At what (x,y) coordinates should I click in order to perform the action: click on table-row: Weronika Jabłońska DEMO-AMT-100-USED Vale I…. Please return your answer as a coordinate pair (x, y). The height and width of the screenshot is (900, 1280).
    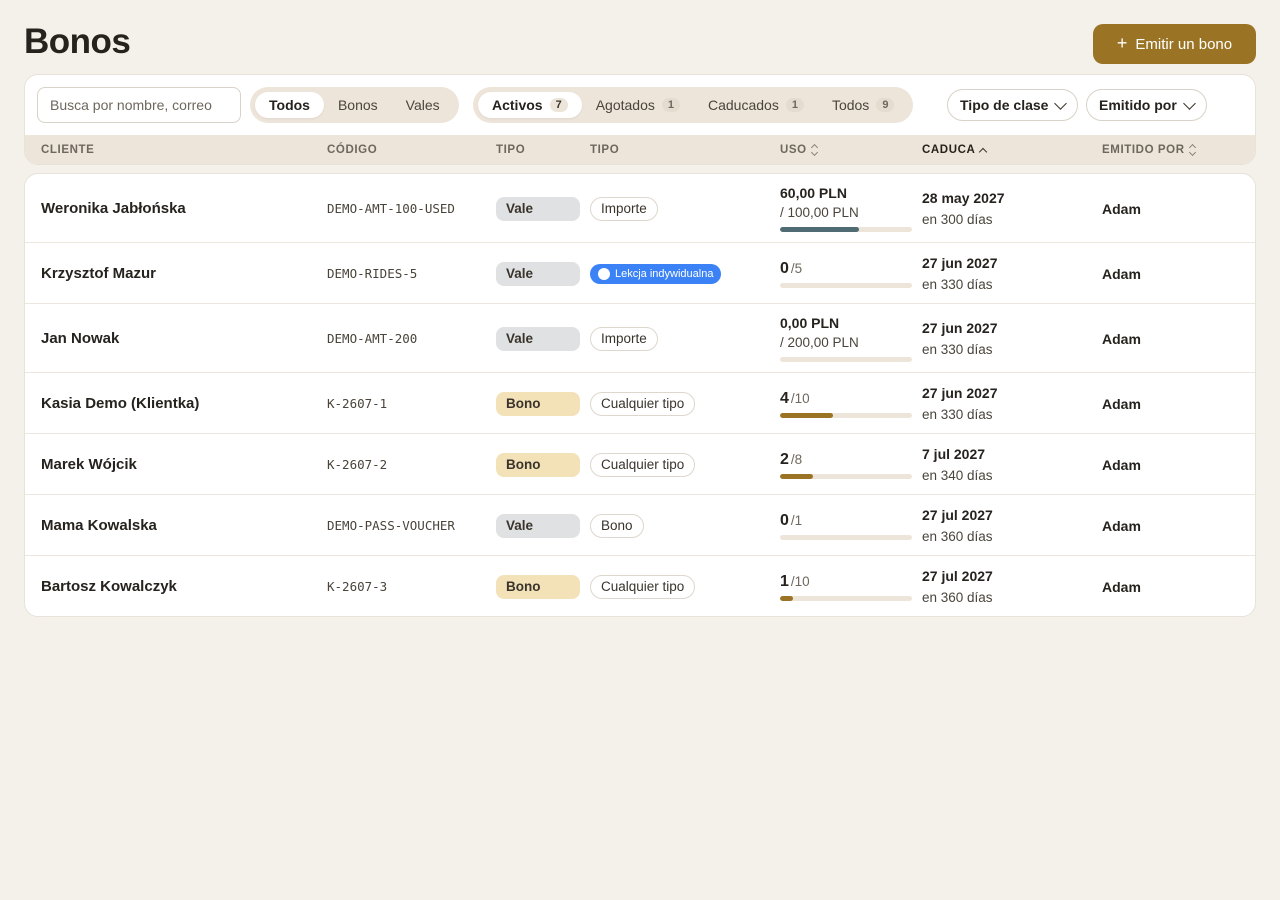
    Looking at the image, I should click on (640, 208).